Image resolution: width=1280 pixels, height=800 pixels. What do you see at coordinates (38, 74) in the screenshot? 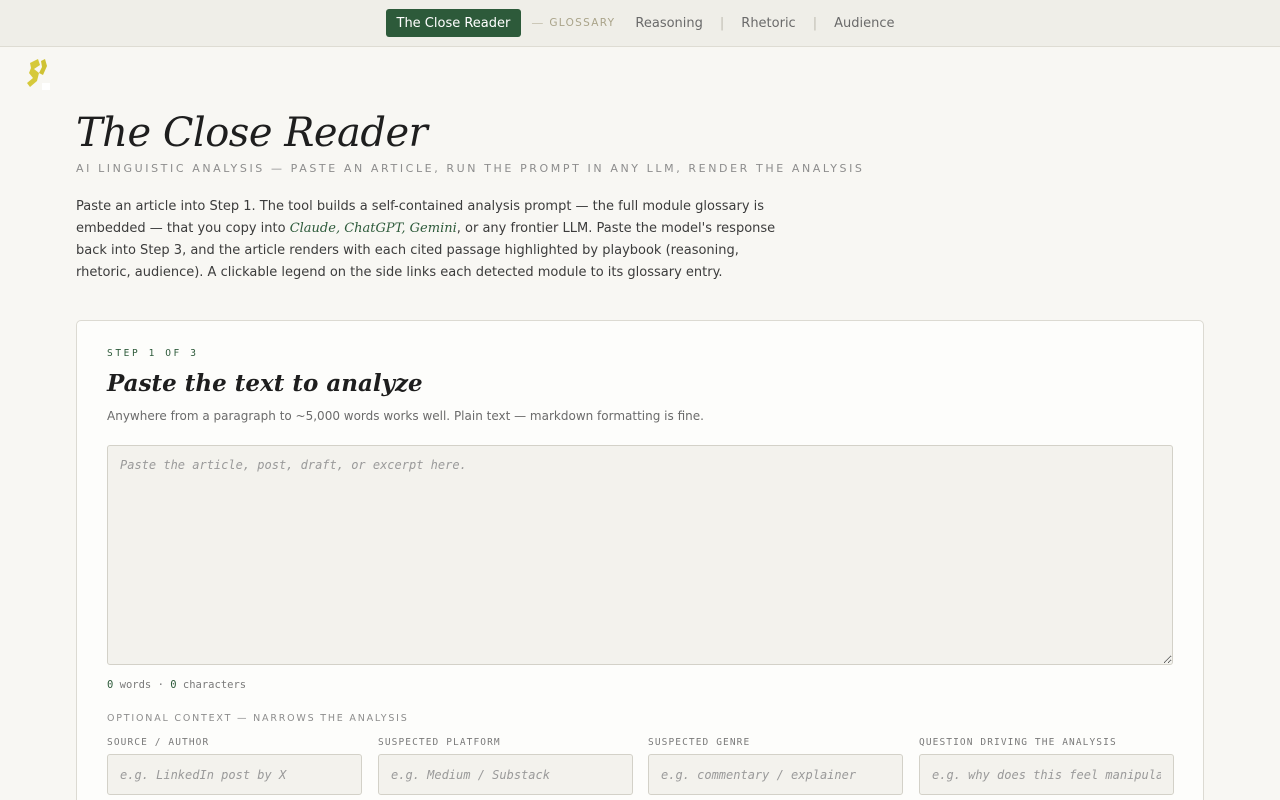
I see `logo-icon` at bounding box center [38, 74].